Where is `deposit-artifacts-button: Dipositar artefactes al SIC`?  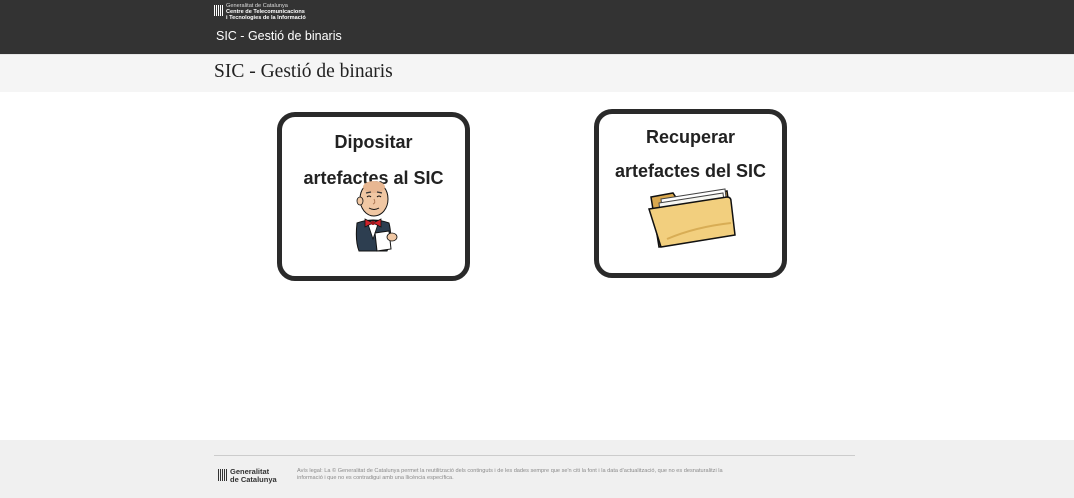 deposit-artifacts-button: Dipositar artefactes al SIC is located at coordinates (373, 196).